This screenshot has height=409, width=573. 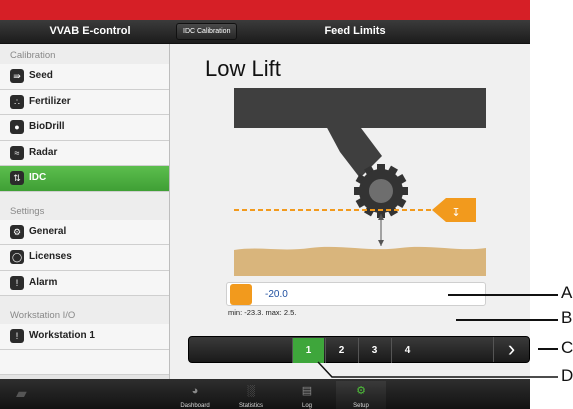 What do you see at coordinates (50, 101) in the screenshot?
I see `sidebar-item-label: Fertilizer` at bounding box center [50, 101].